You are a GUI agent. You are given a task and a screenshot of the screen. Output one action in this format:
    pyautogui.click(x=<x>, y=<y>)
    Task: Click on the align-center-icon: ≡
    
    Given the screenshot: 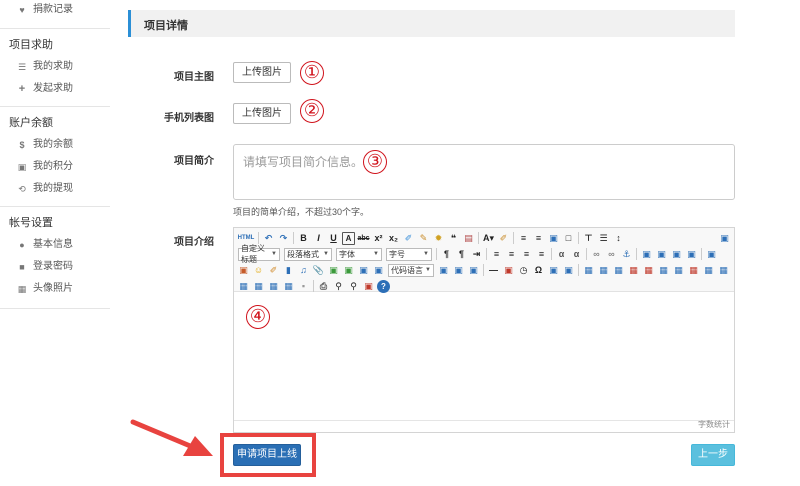 What is the action you would take?
    pyautogui.click(x=511, y=254)
    